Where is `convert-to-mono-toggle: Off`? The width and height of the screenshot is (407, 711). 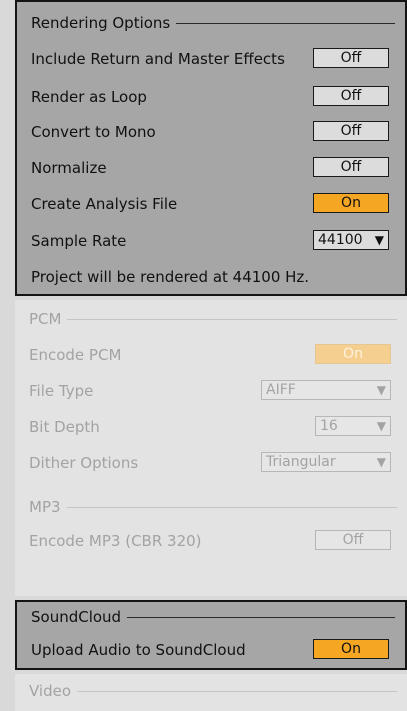 convert-to-mono-toggle: Off is located at coordinates (351, 131).